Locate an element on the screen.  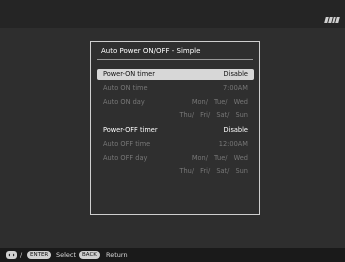
auto-off-day-label: Auto OFF day is located at coordinates (125, 158).